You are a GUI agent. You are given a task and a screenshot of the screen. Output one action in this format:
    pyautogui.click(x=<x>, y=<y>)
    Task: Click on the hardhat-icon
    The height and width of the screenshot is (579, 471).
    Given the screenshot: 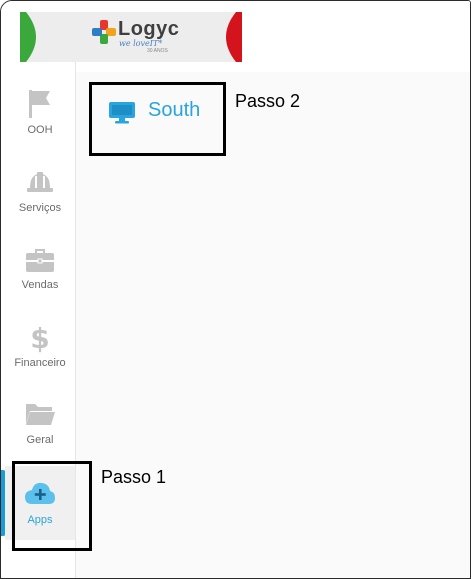 What is the action you would take?
    pyautogui.click(x=40, y=182)
    